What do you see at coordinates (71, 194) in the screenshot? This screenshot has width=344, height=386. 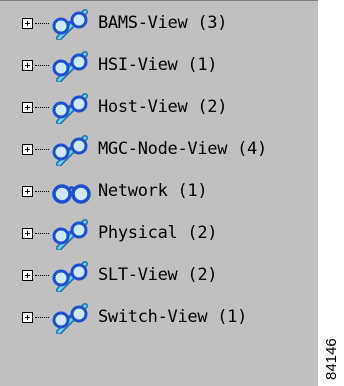 I see `glasses-icon` at bounding box center [71, 194].